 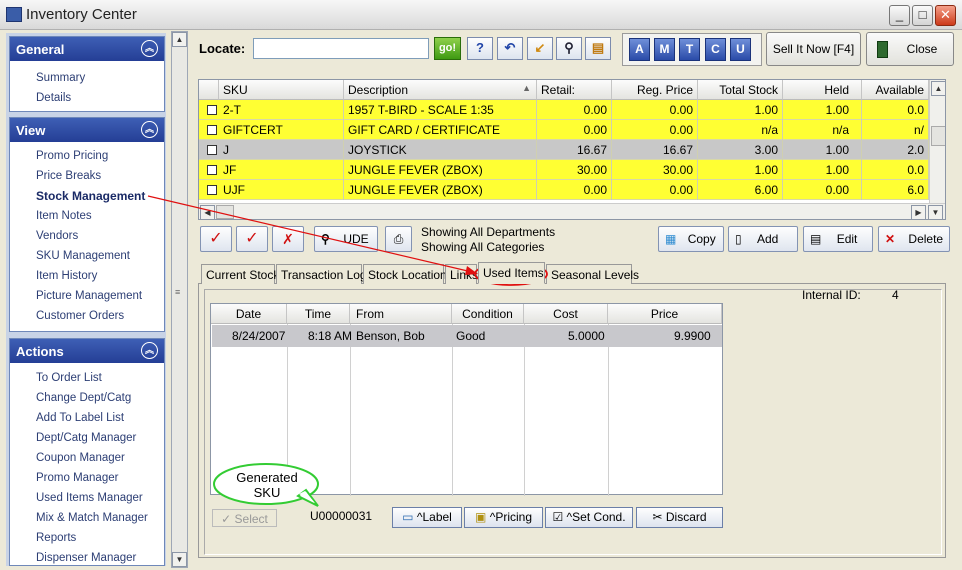 I want to click on edit-button: ▤ Edit, so click(x=838, y=239).